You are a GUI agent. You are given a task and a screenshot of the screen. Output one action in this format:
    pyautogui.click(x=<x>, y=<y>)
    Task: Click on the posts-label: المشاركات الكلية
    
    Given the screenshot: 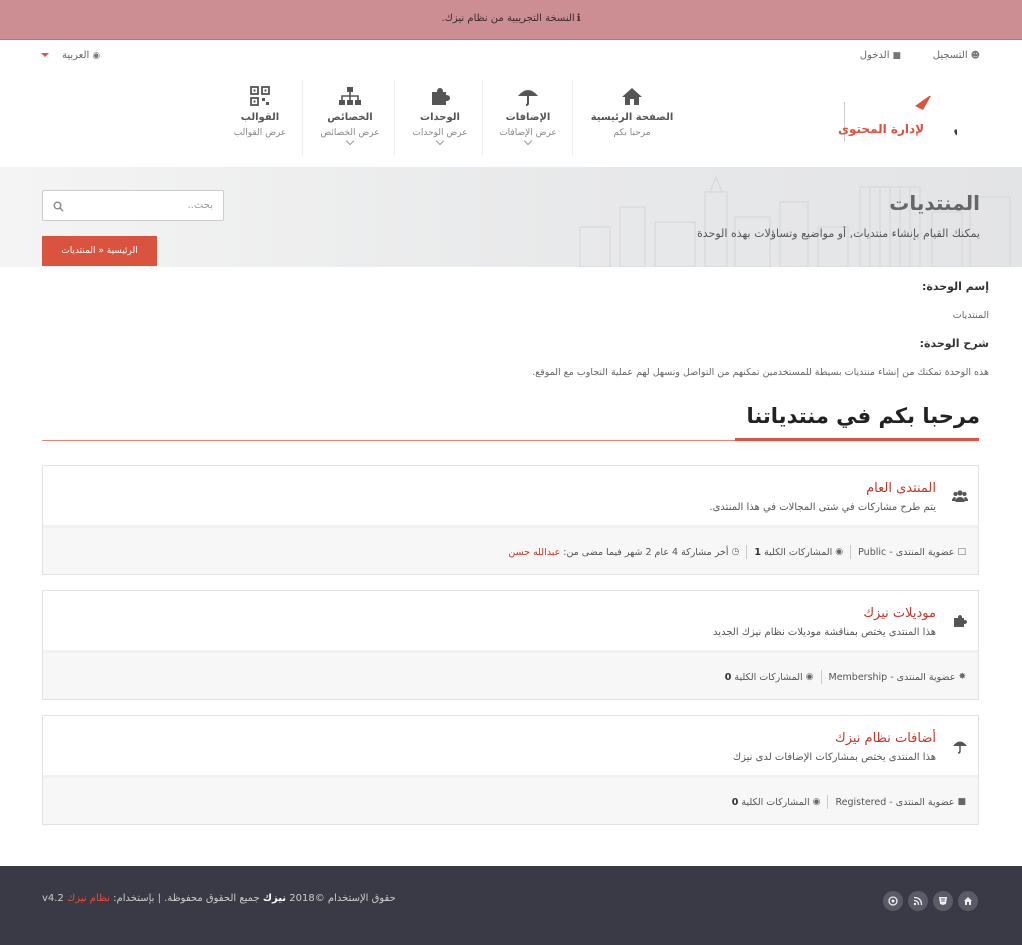 What is the action you would take?
    pyautogui.click(x=768, y=677)
    